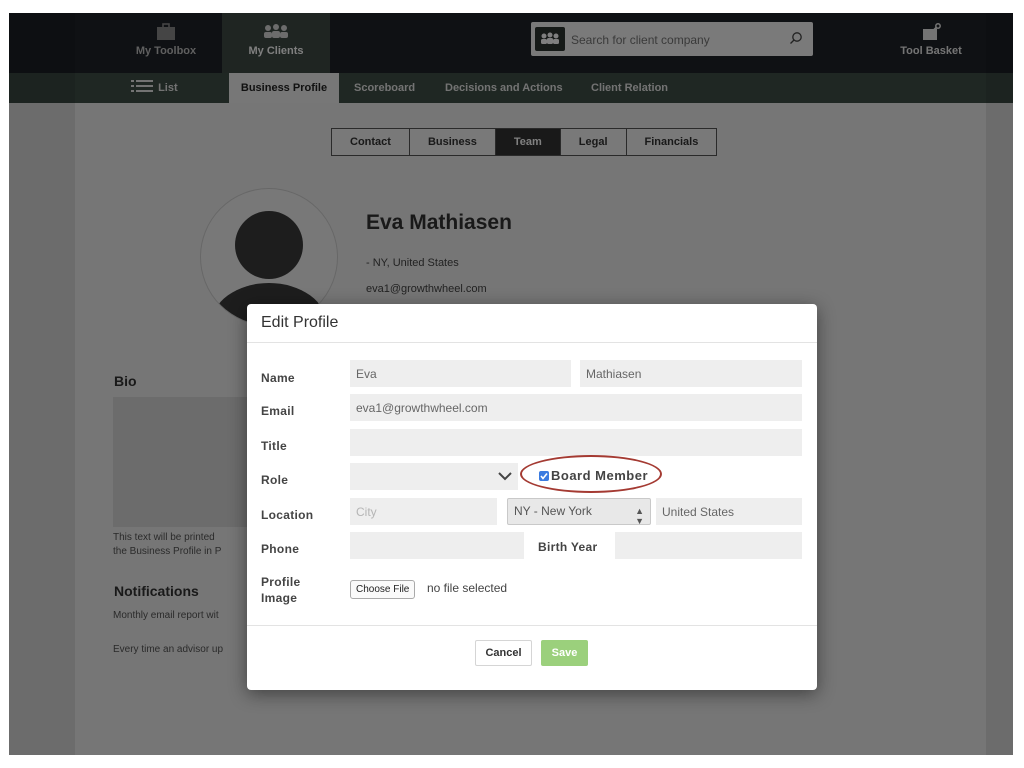  What do you see at coordinates (280, 590) in the screenshot?
I see `profile-image-label: Profile Image` at bounding box center [280, 590].